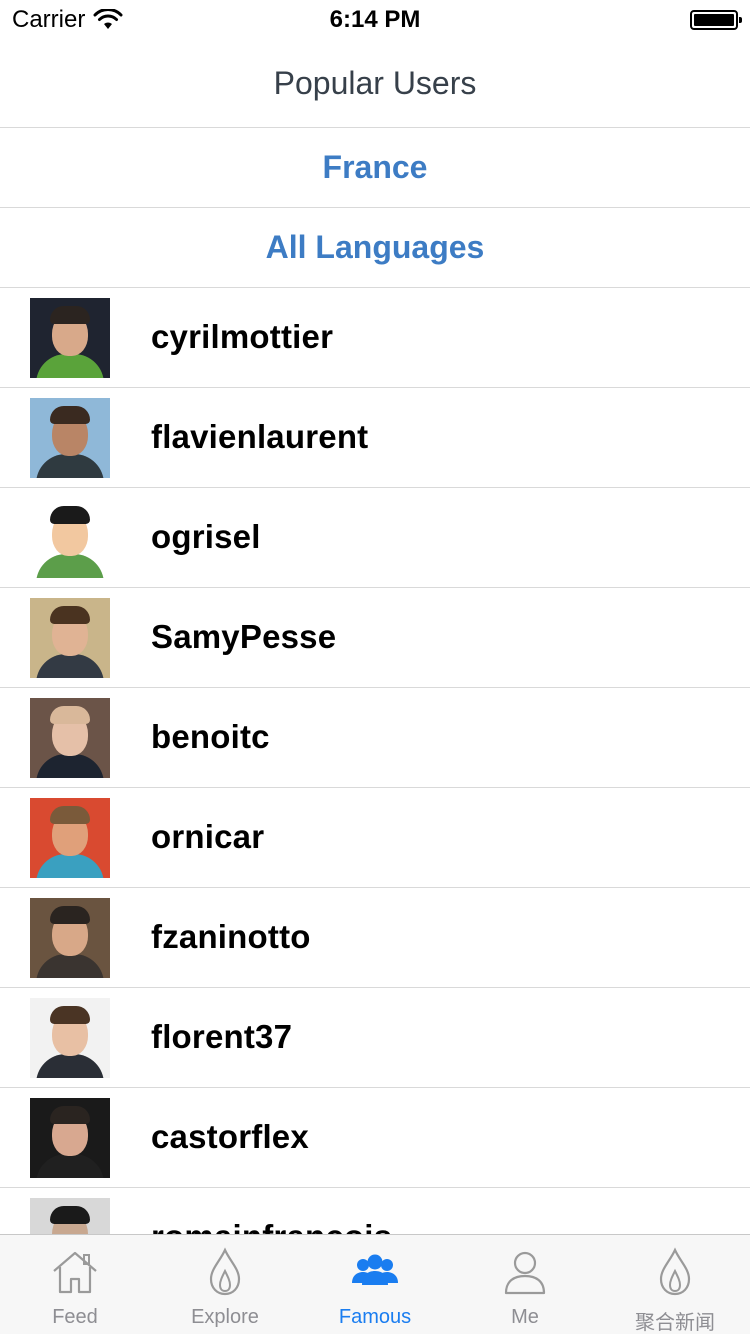 This screenshot has width=750, height=1334. What do you see at coordinates (230, 1136) in the screenshot?
I see `username: castorflex` at bounding box center [230, 1136].